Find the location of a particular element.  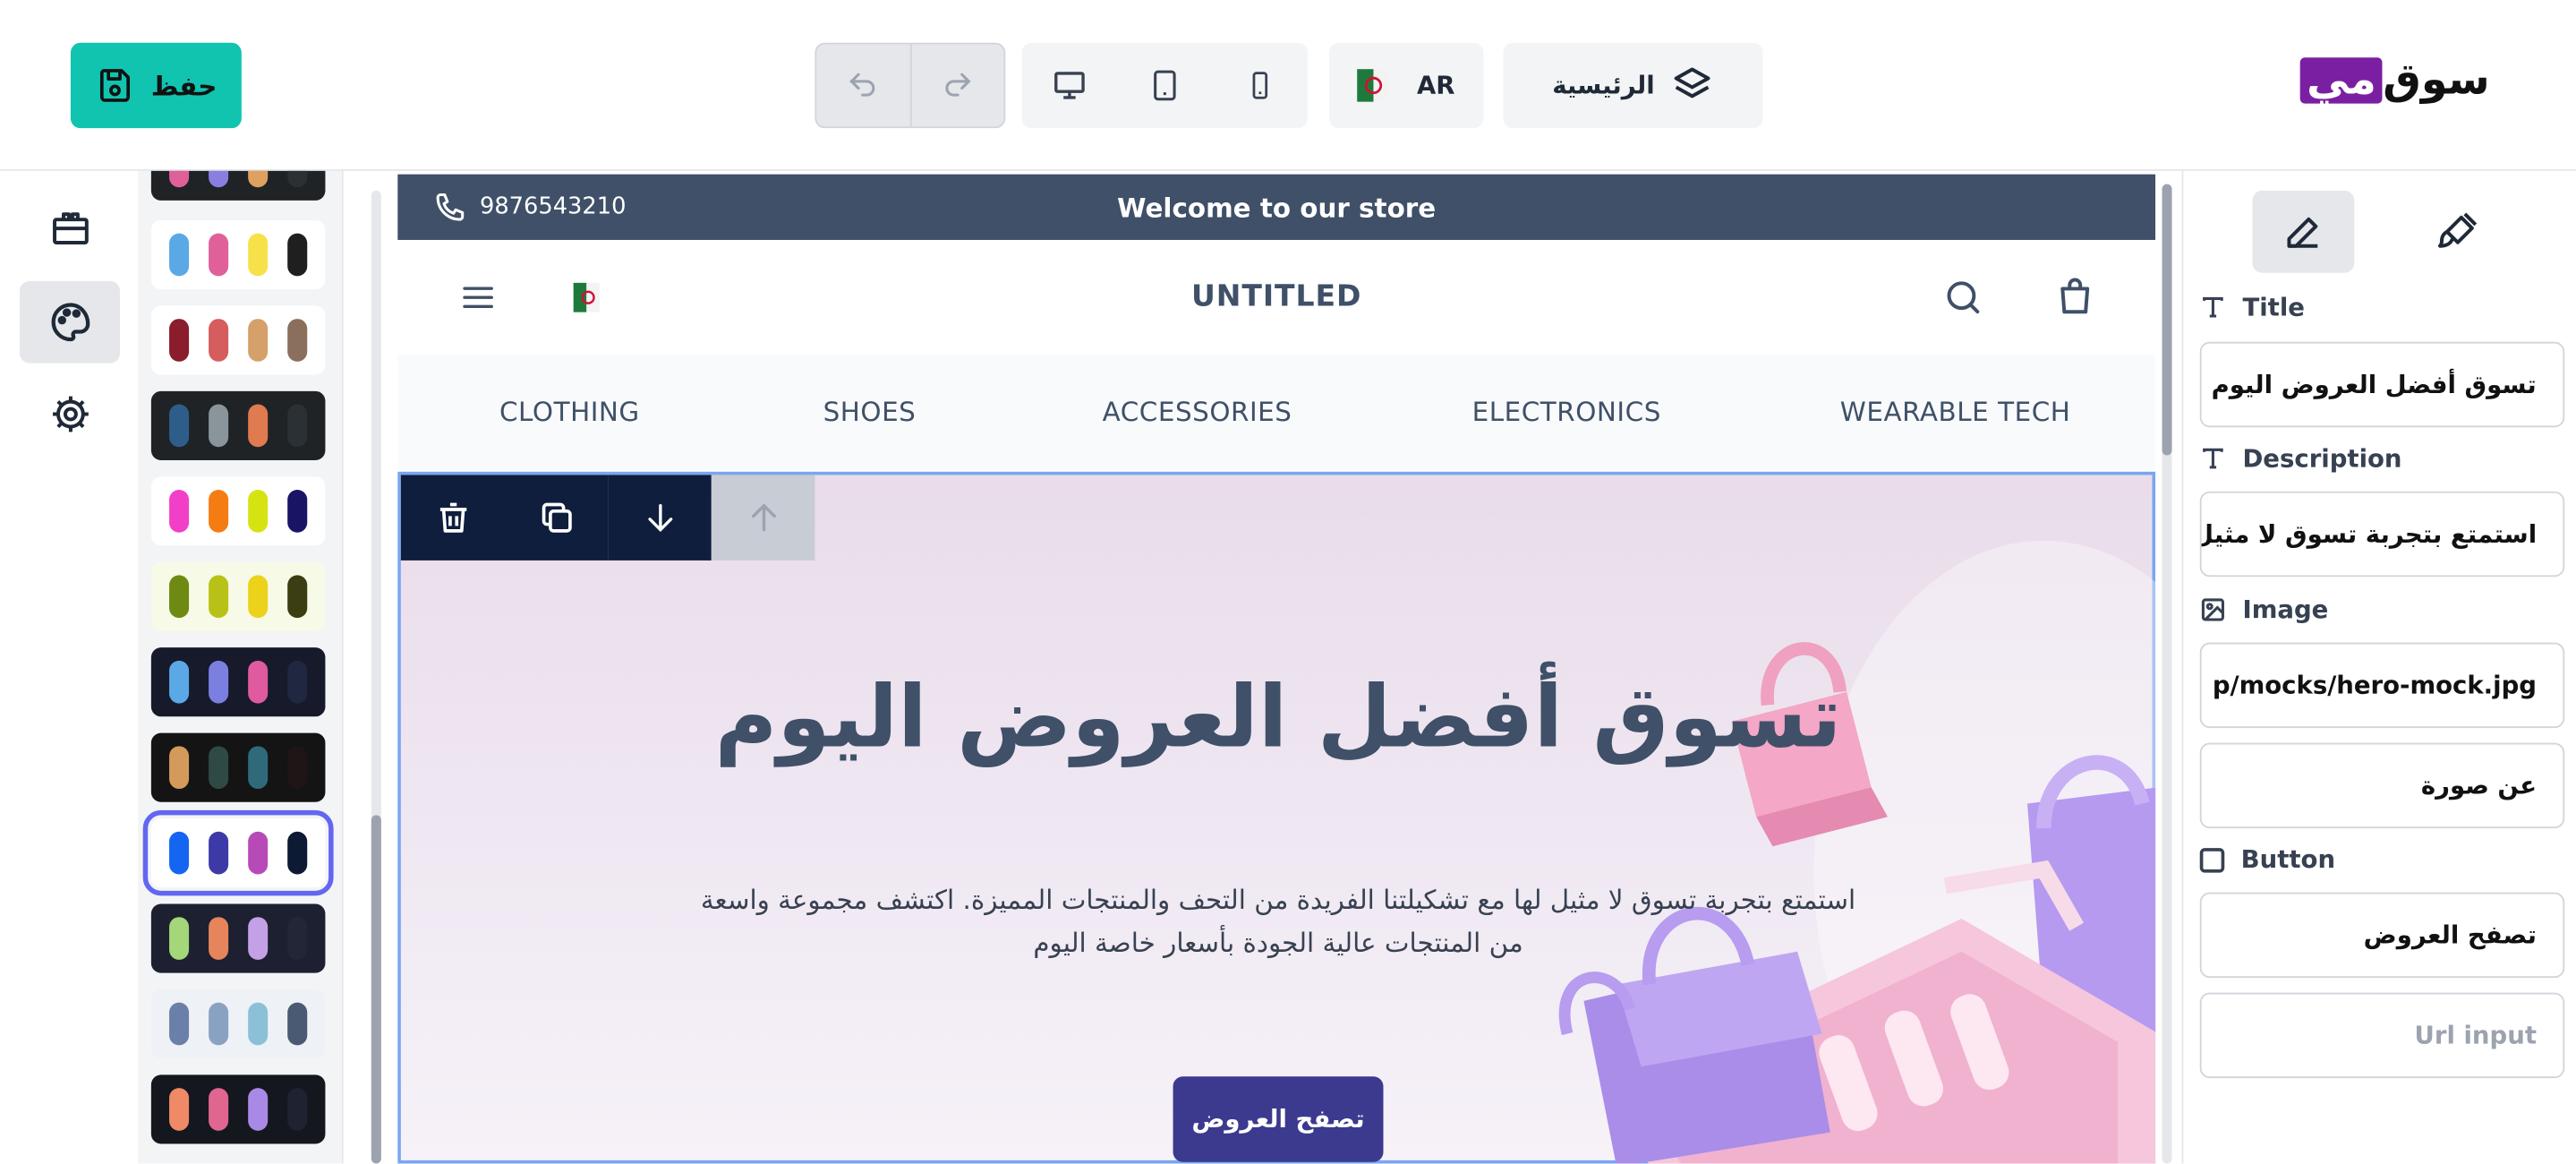

tab-style is located at coordinates (2458, 232).